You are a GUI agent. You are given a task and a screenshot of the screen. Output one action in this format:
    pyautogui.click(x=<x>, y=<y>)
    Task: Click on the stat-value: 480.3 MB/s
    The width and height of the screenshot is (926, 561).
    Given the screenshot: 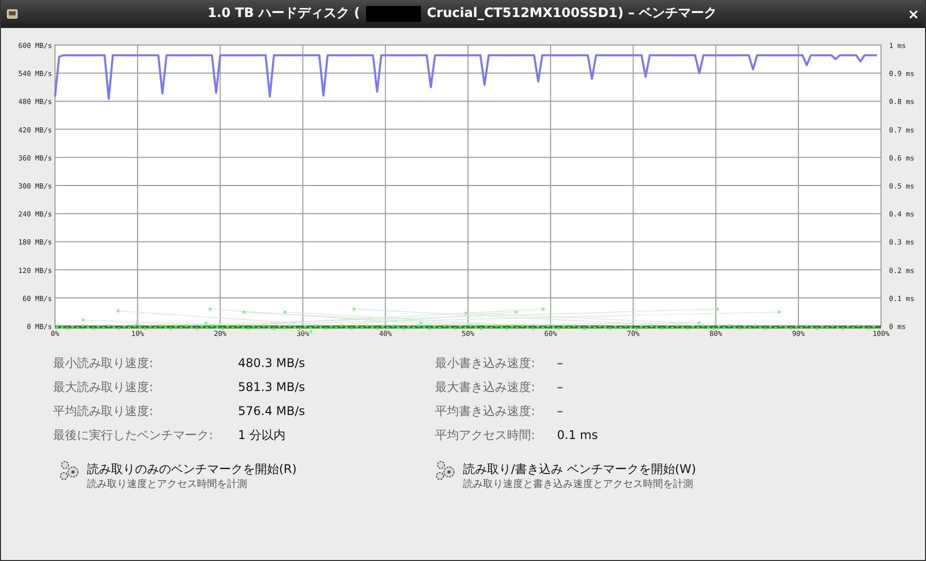 What is the action you would take?
    pyautogui.click(x=272, y=363)
    